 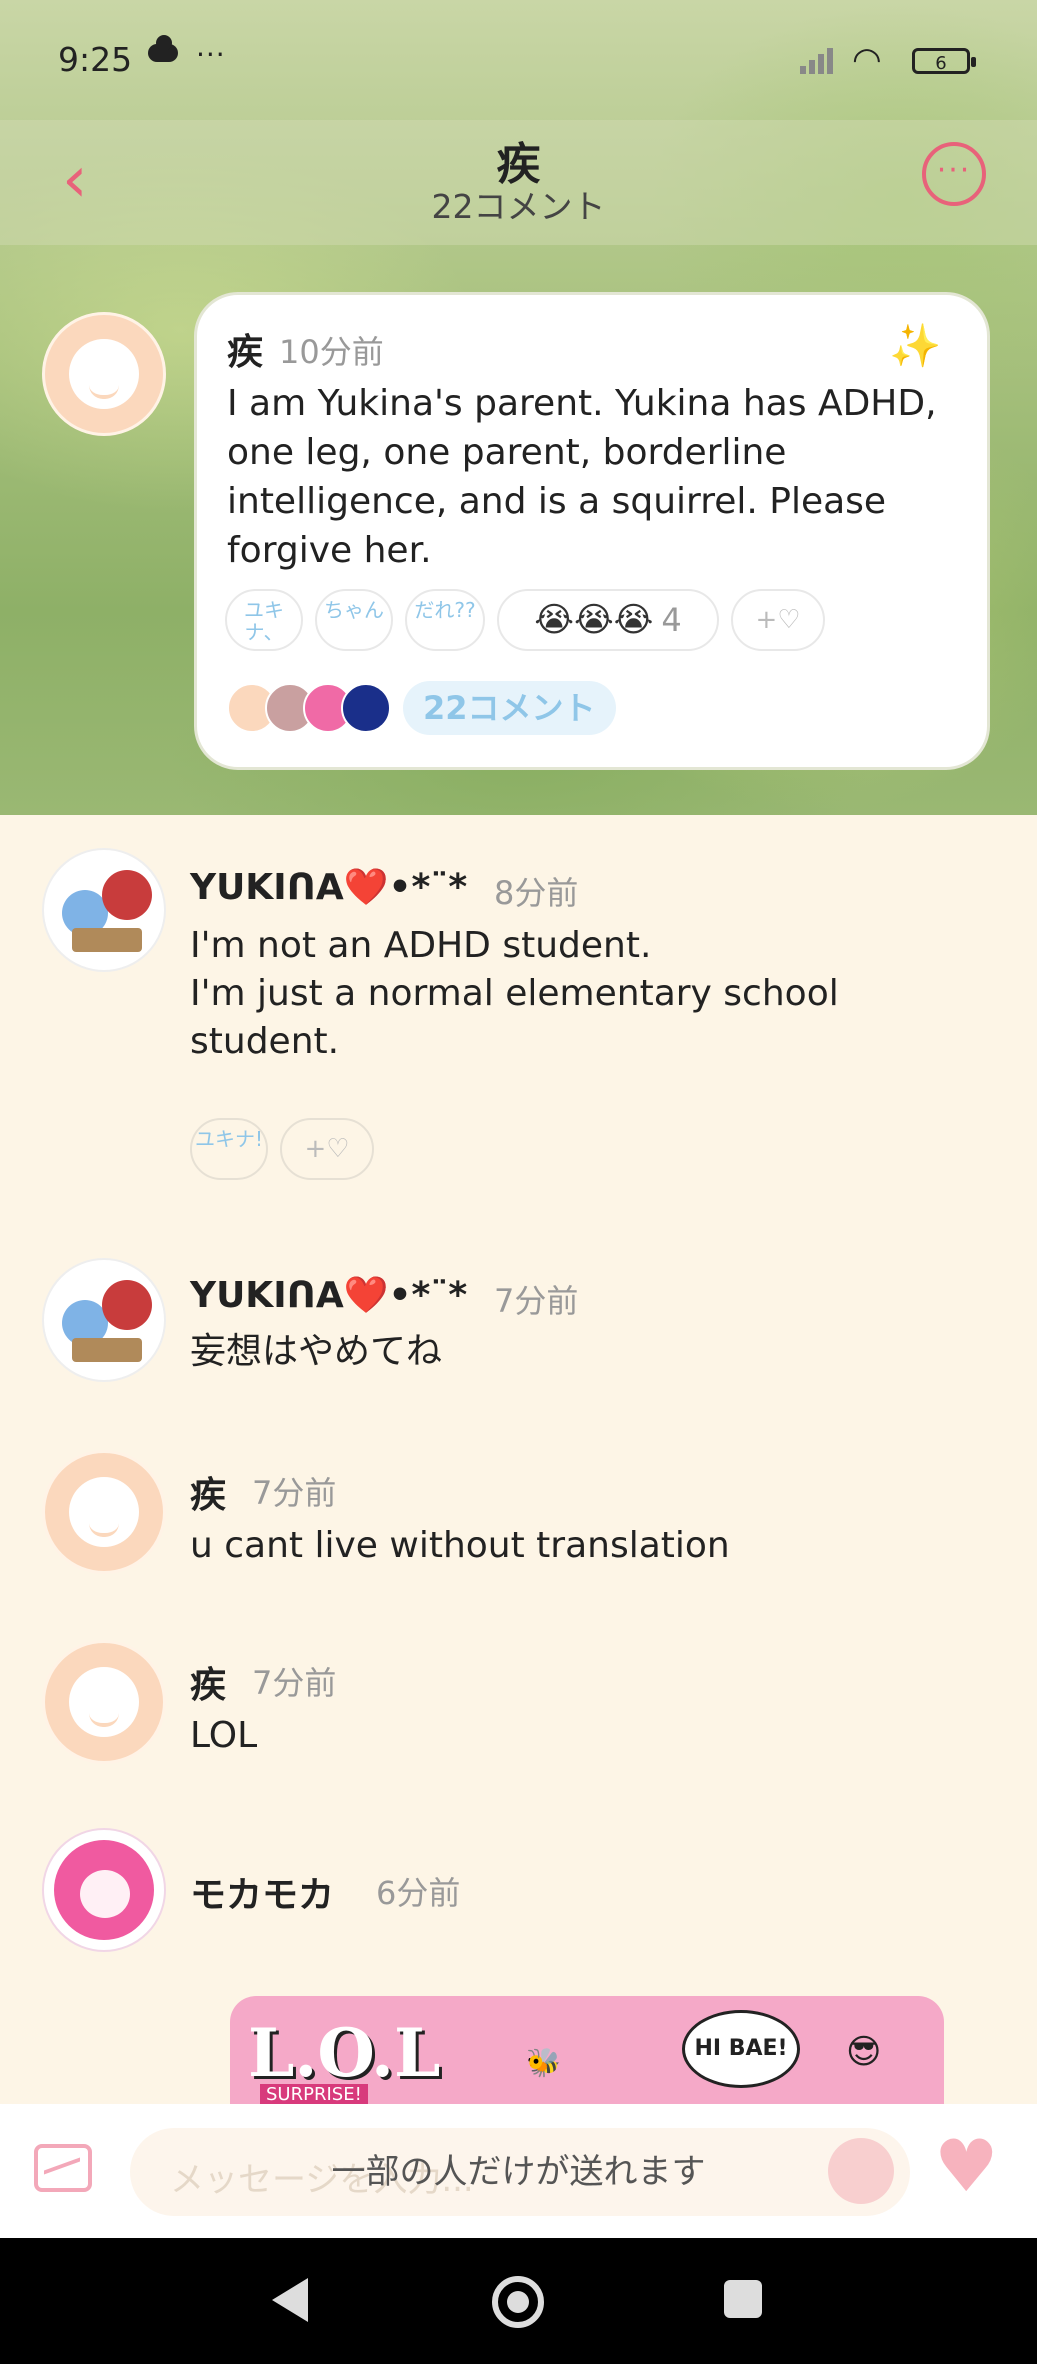 What do you see at coordinates (229, 1149) in the screenshot?
I see `reaction-chip: ユキナ!` at bounding box center [229, 1149].